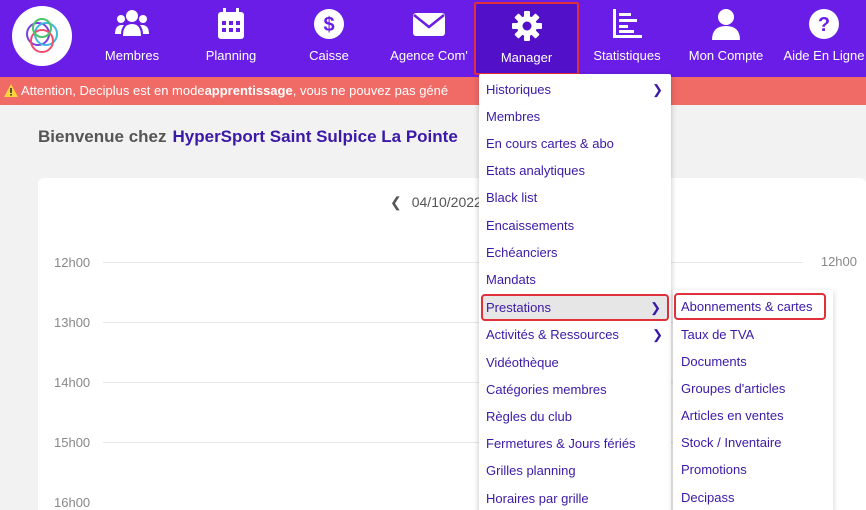  Describe the element at coordinates (396, 202) in the screenshot. I see `chevron-left-icon: ❮` at that location.